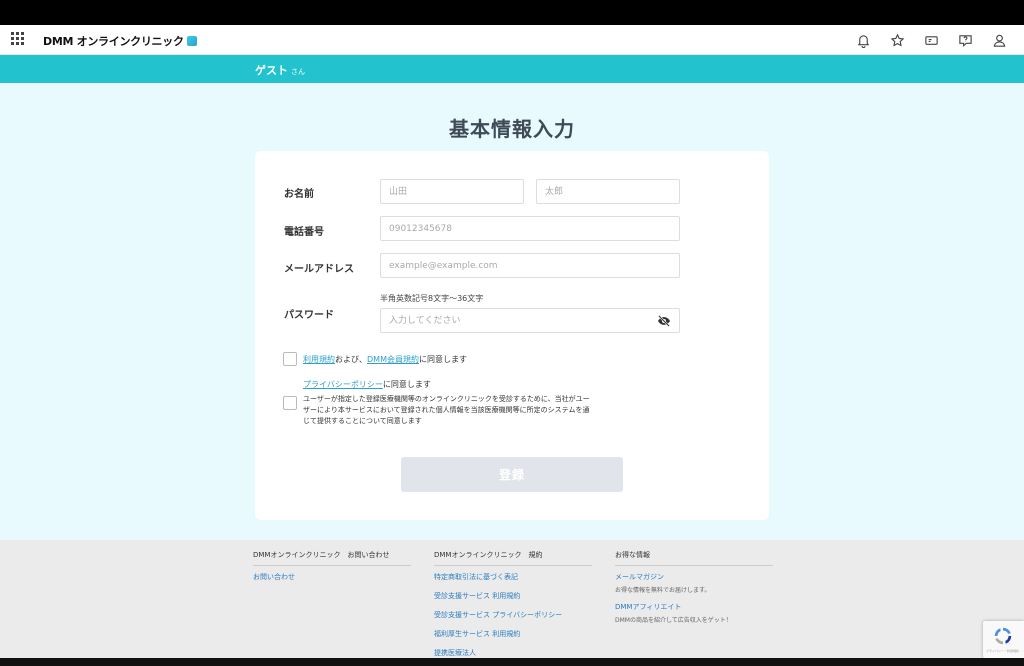 The height and width of the screenshot is (666, 1024). Describe the element at coordinates (113, 41) in the screenshot. I see `logo-text: DMM オンラインクリニック` at that location.